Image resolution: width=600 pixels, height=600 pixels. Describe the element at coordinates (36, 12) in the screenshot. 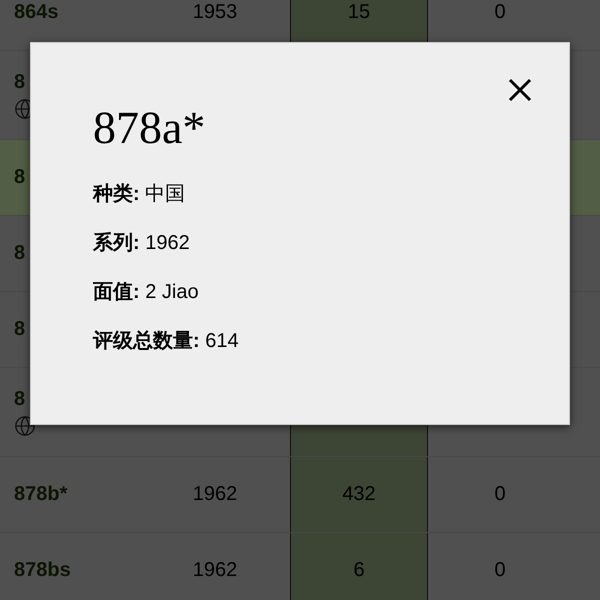

I see `stamp-code: 864s` at that location.